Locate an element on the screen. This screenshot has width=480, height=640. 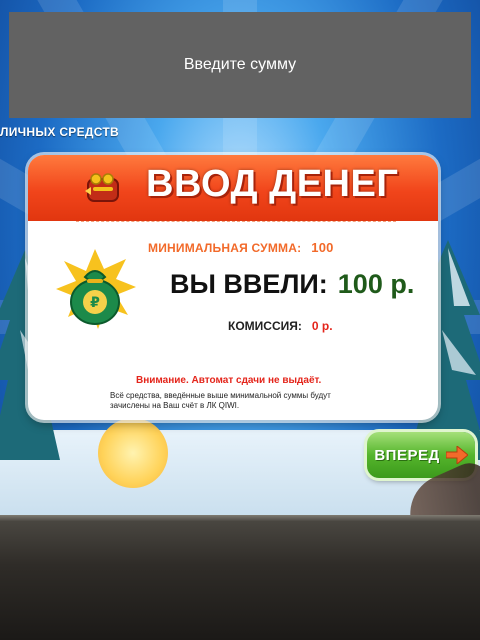
entered-amount-label: ВЫ ВВЕЛИ: is located at coordinates (249, 284).